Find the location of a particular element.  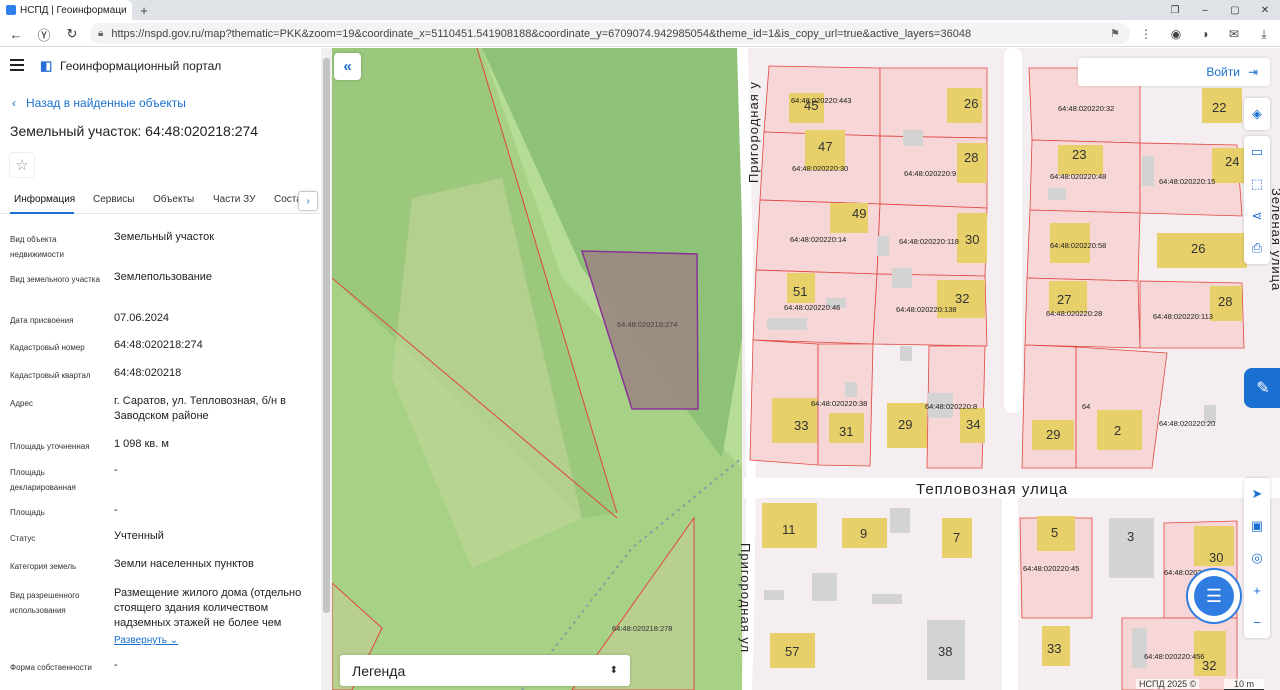

house-number: 3 is located at coordinates (1130, 536).